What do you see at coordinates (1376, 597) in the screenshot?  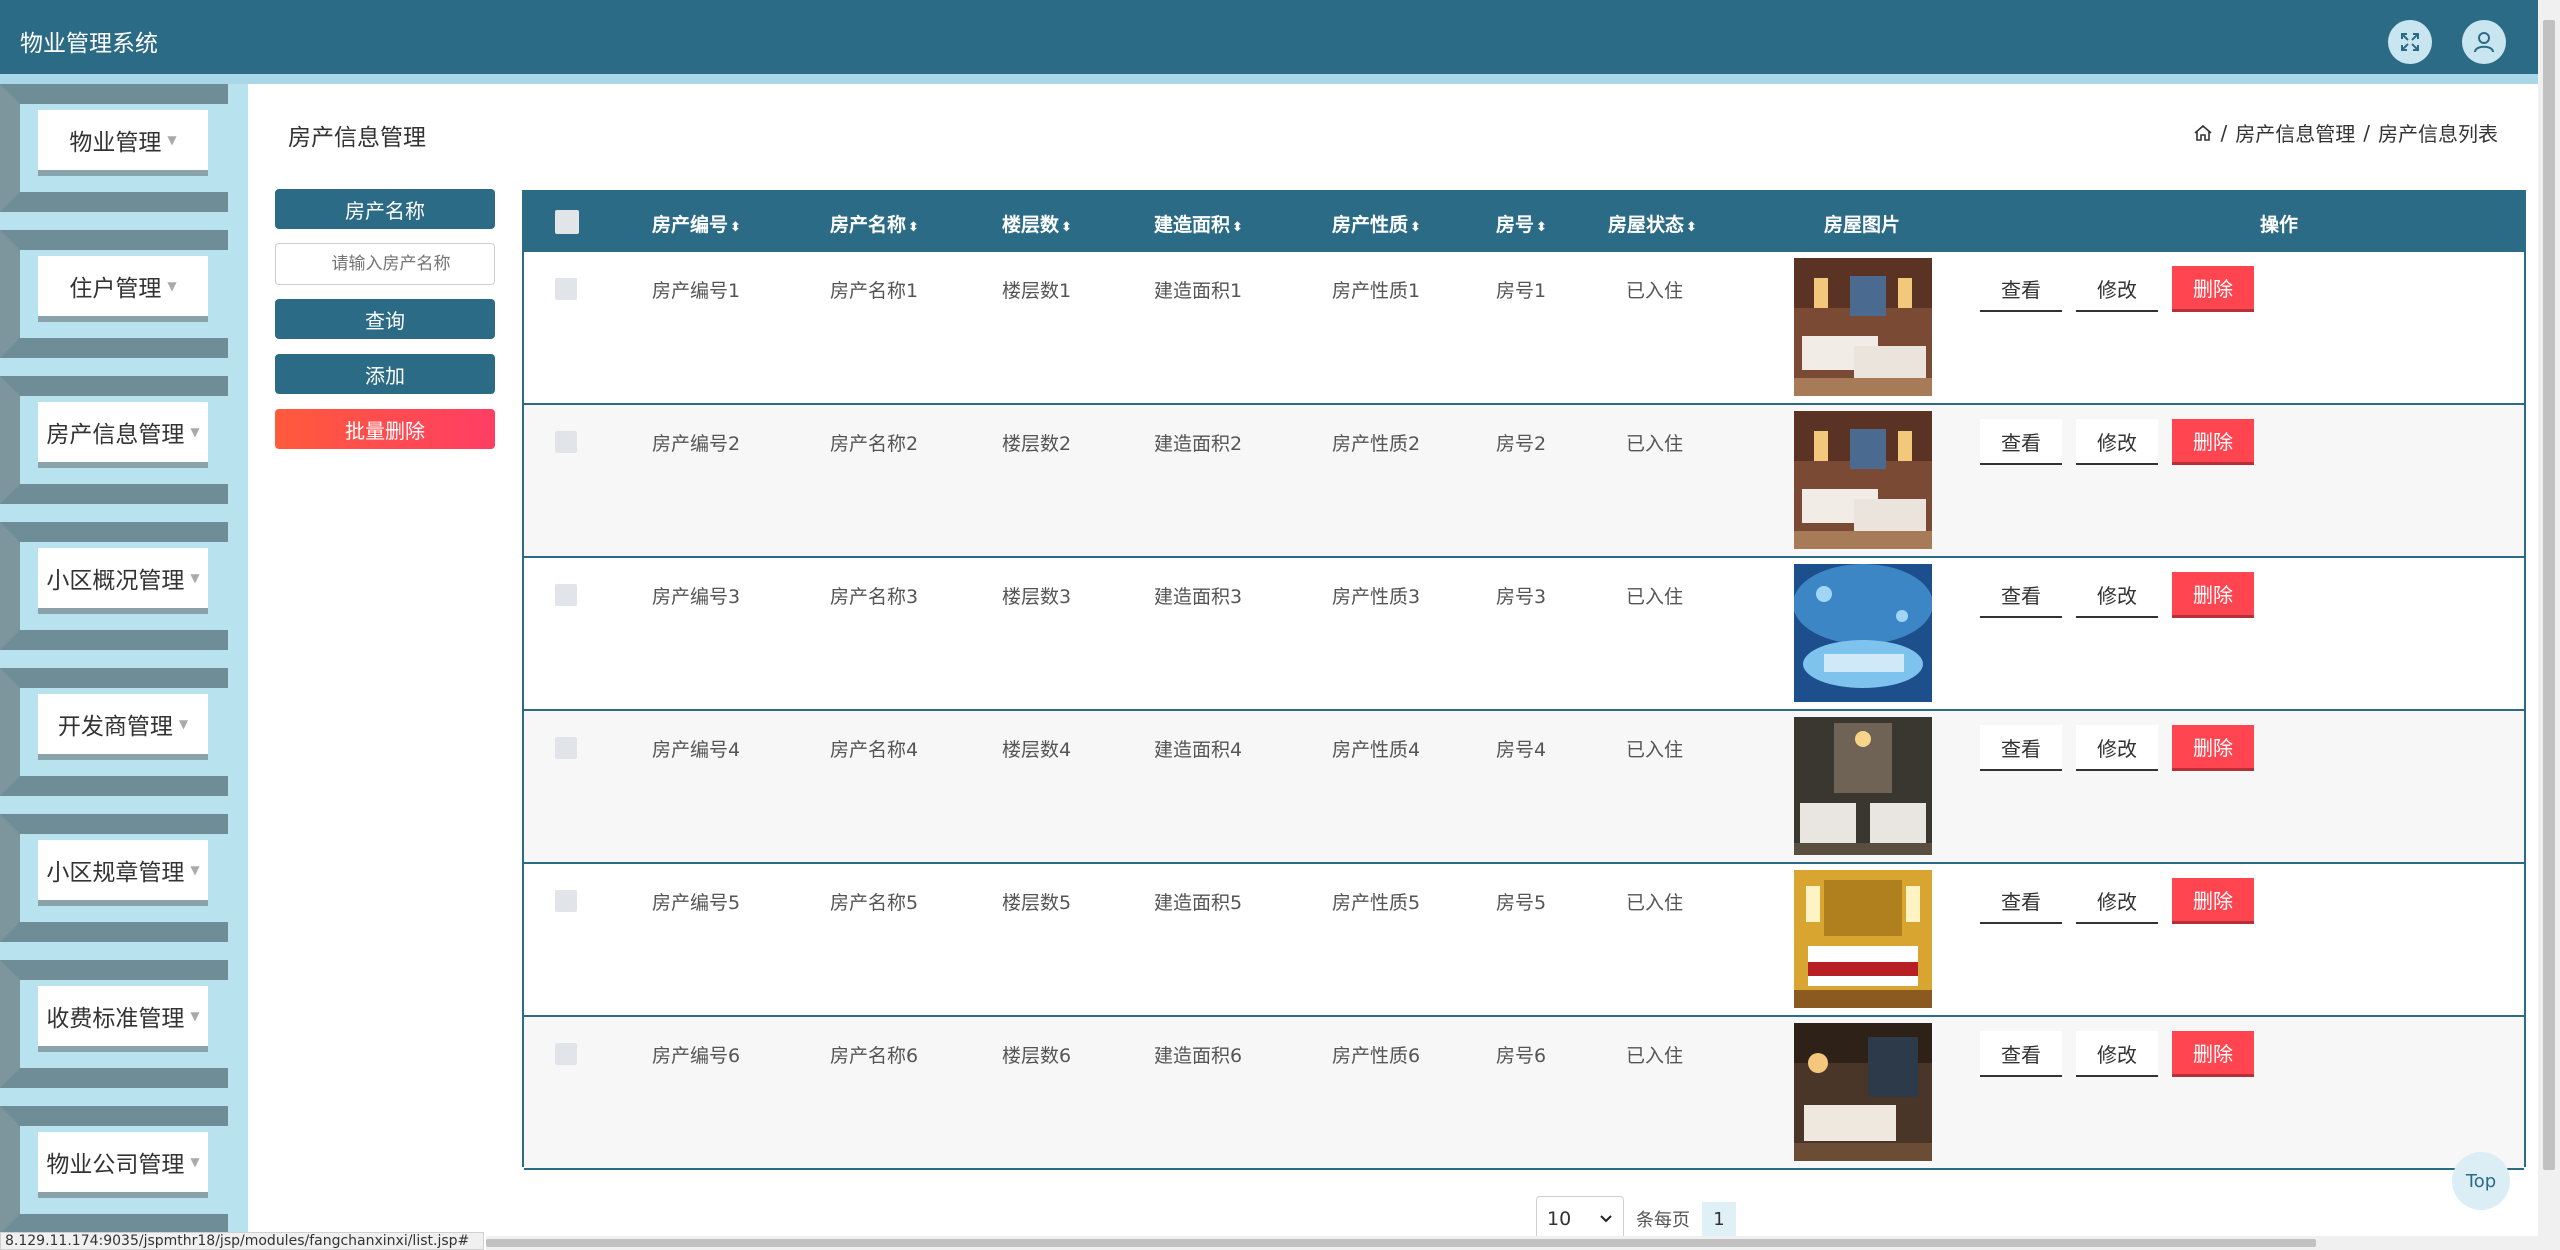 I see `cell-nature: 房产性质3` at bounding box center [1376, 597].